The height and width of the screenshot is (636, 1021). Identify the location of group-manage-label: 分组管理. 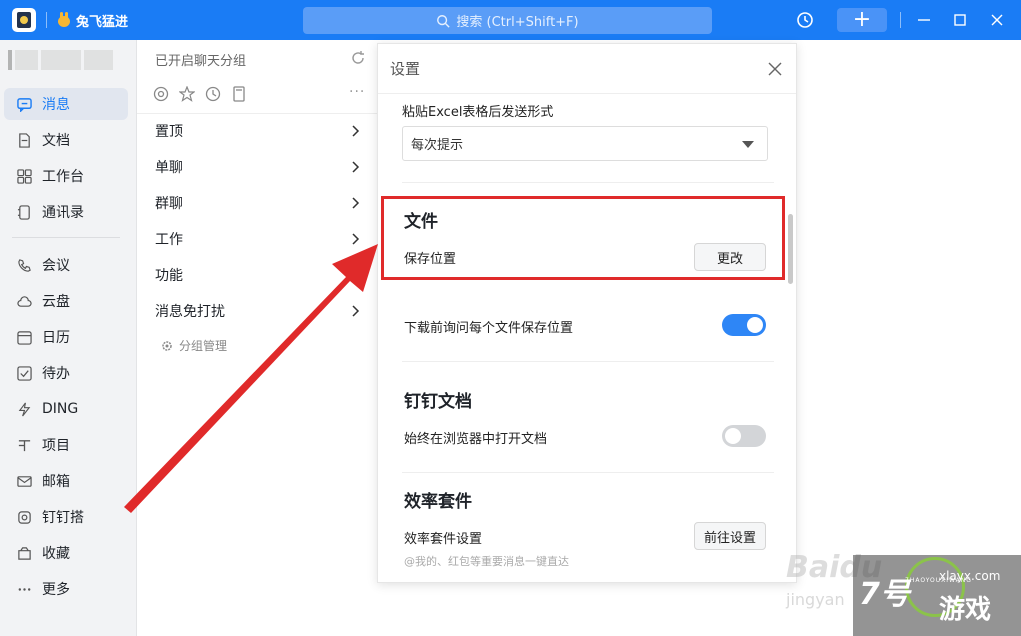
(203, 346).